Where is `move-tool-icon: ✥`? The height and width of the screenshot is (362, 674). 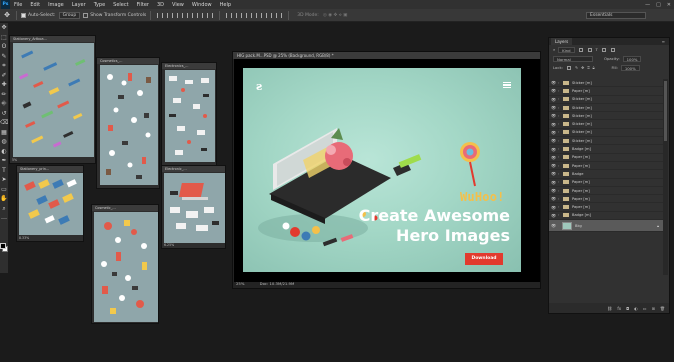 move-tool-icon: ✥ is located at coordinates (7, 15).